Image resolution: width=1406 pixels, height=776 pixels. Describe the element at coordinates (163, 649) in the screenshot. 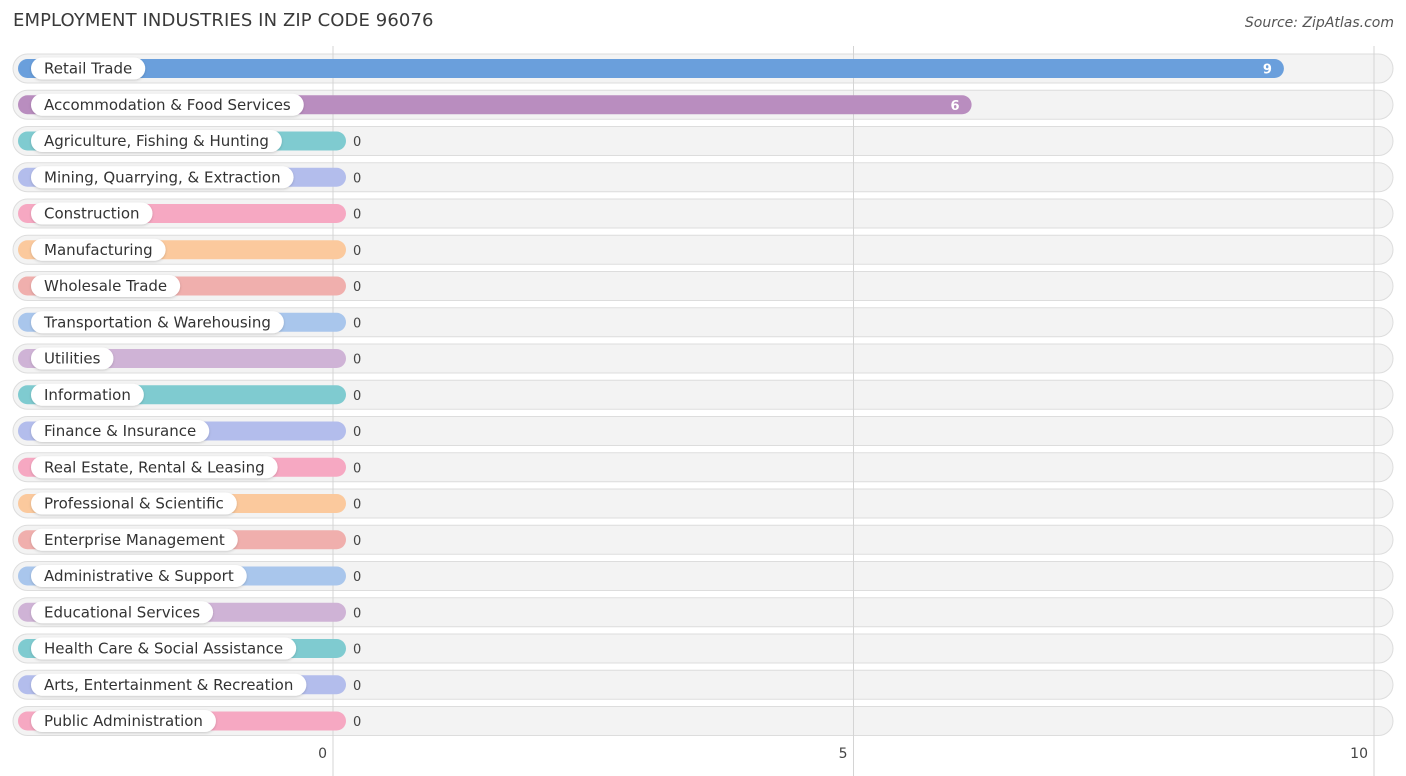

I see `category-label: Health Care & Social Assistance` at that location.